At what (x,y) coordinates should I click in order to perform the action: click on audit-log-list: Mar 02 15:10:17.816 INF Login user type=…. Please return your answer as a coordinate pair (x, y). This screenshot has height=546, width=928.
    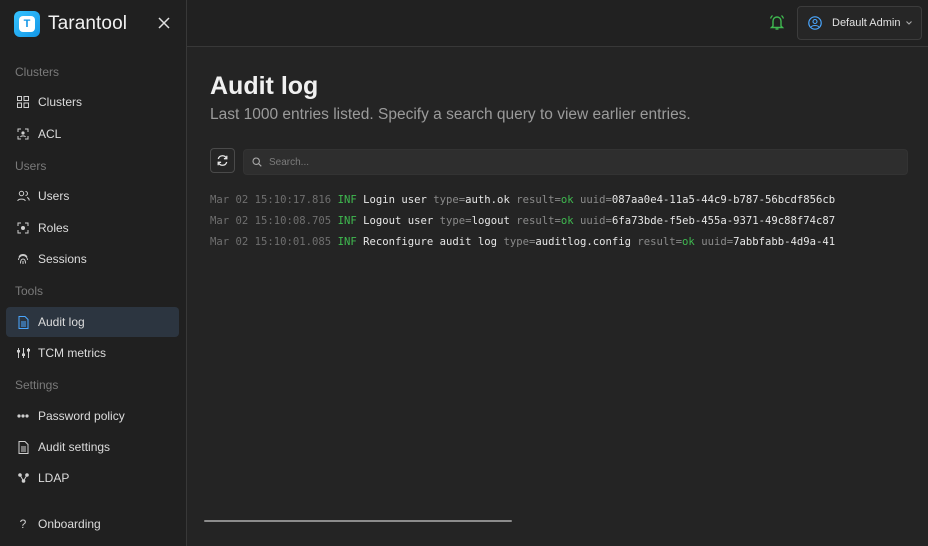
    Looking at the image, I should click on (556, 223).